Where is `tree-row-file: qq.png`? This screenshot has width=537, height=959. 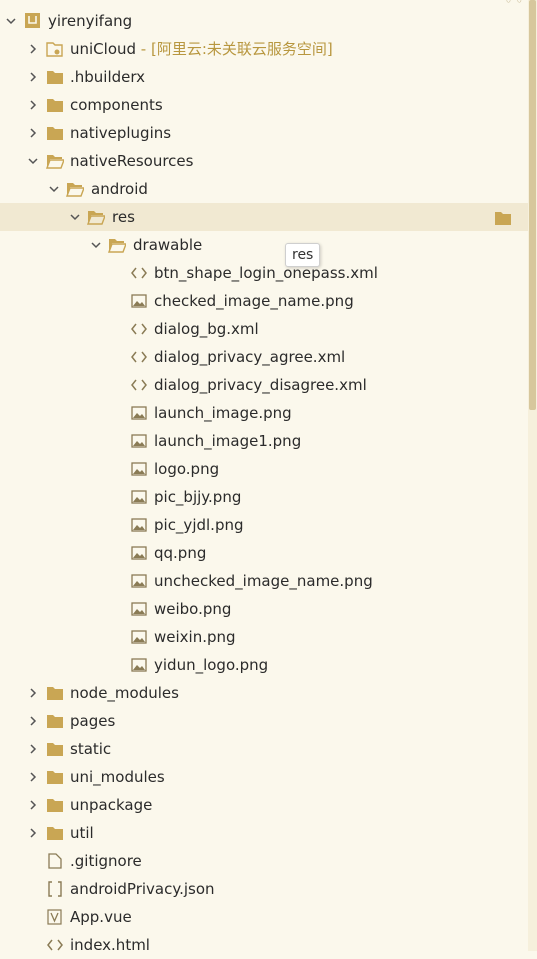
tree-row-file: qq.png is located at coordinates (264, 553).